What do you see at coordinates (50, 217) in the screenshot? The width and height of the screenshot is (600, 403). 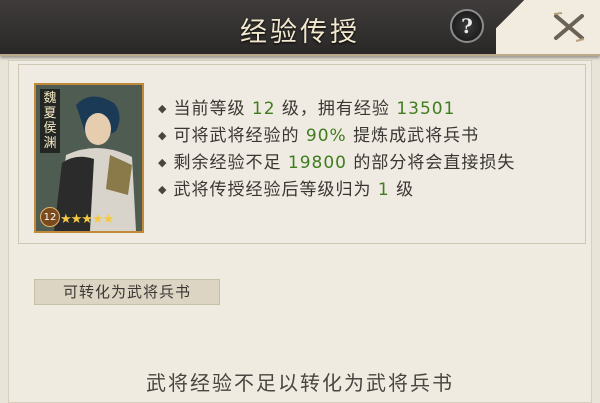 I see `hero-level-badge: 12` at bounding box center [50, 217].